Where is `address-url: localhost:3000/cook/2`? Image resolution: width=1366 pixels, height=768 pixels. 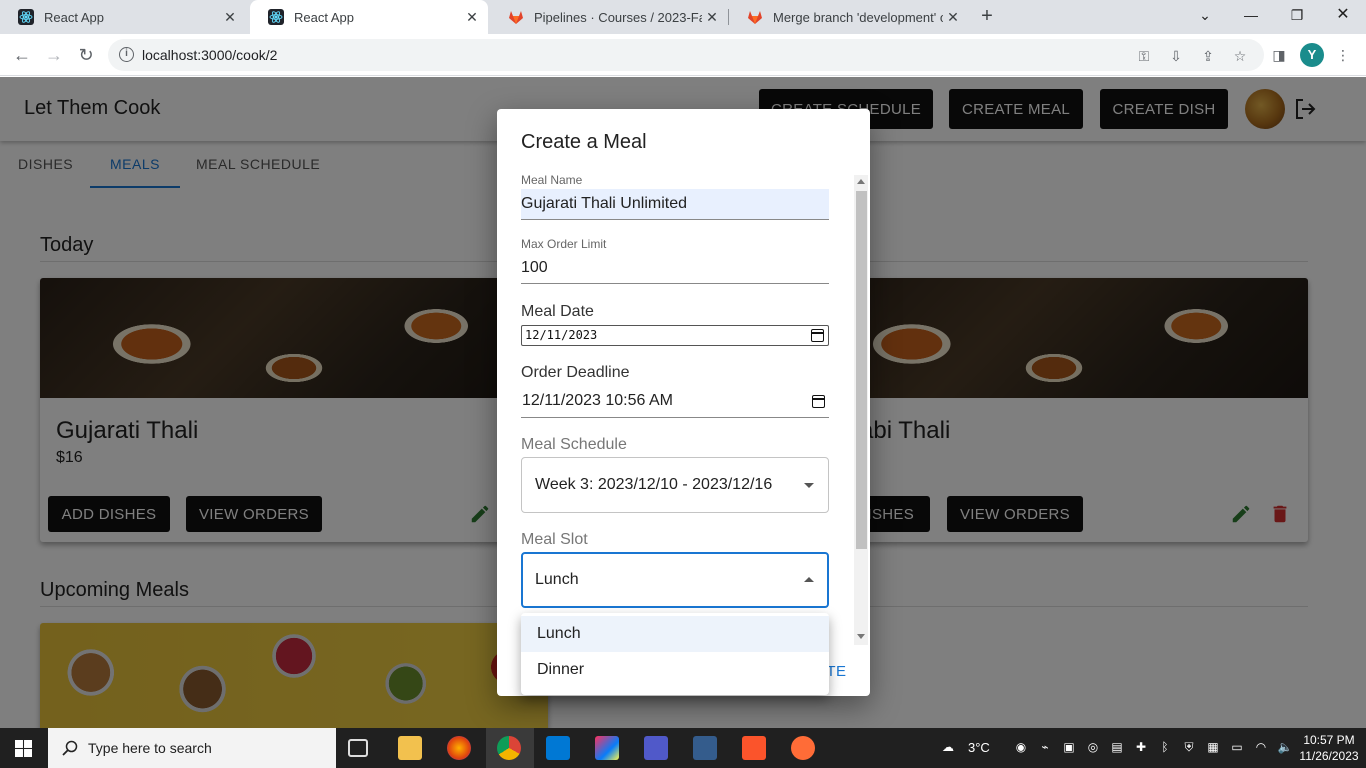 address-url: localhost:3000/cook/2 is located at coordinates (209, 55).